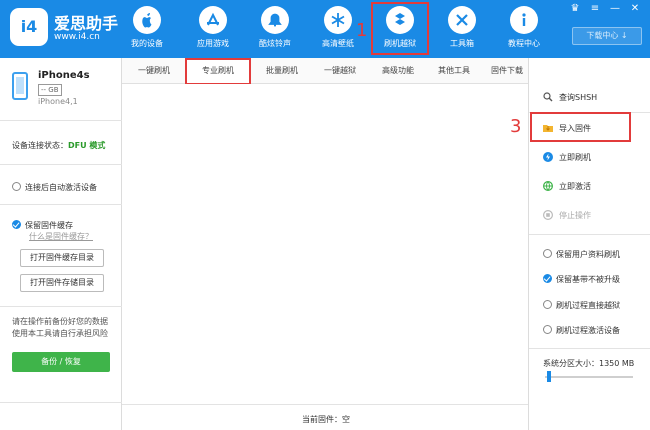  I want to click on stop-icon, so click(548, 215).